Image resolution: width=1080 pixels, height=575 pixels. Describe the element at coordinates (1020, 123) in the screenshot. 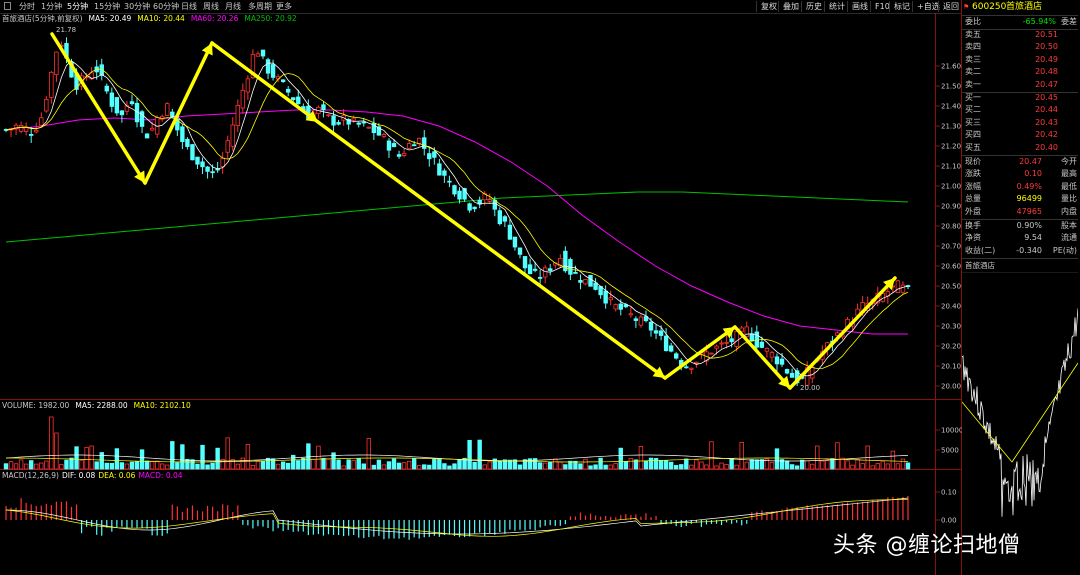

I see `bid-row: 买三 20.43` at that location.